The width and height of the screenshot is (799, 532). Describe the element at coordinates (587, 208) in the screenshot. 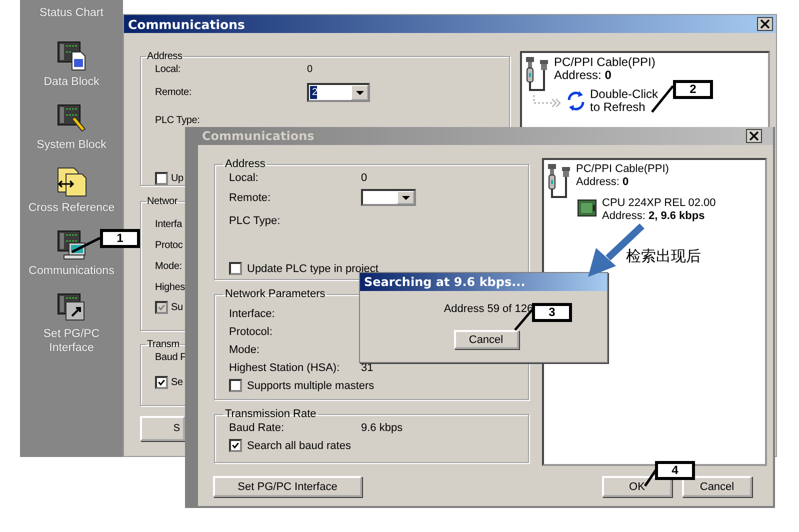

I see `plc-icon` at that location.